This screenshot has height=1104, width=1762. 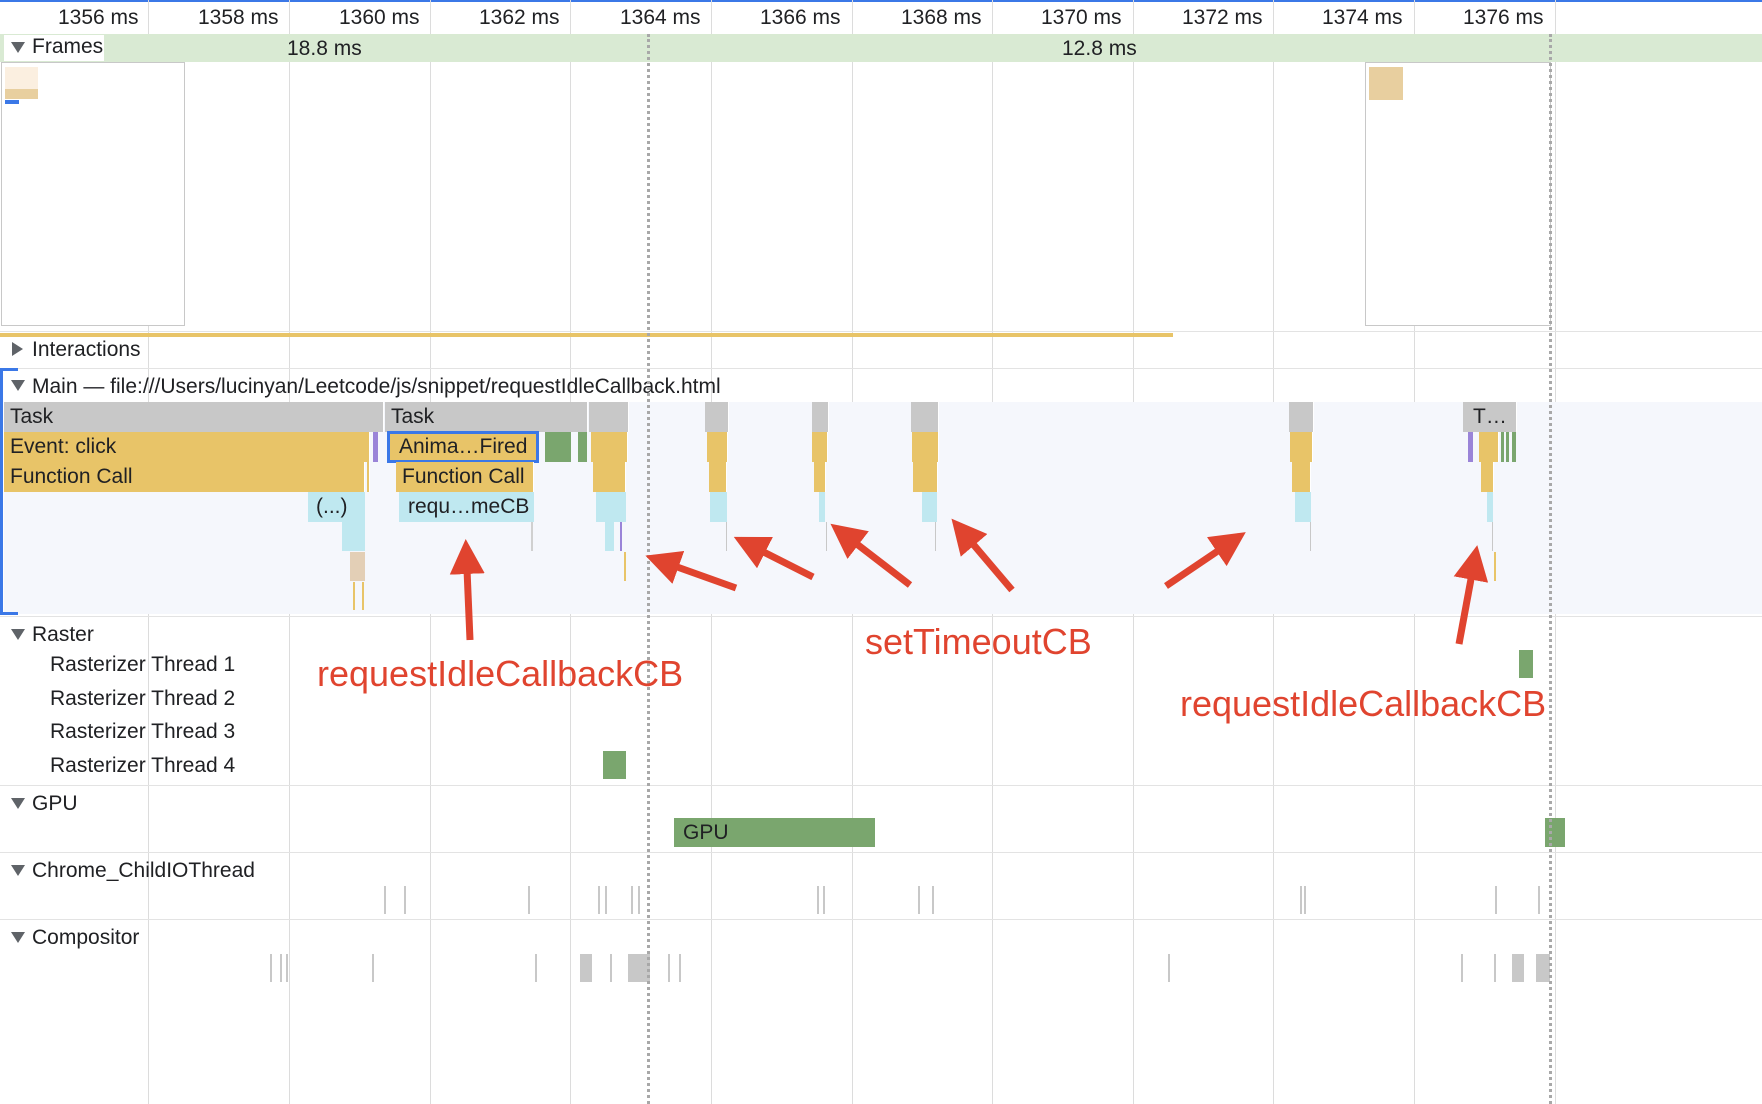 I want to click on annotation-arrows, so click(x=969, y=581).